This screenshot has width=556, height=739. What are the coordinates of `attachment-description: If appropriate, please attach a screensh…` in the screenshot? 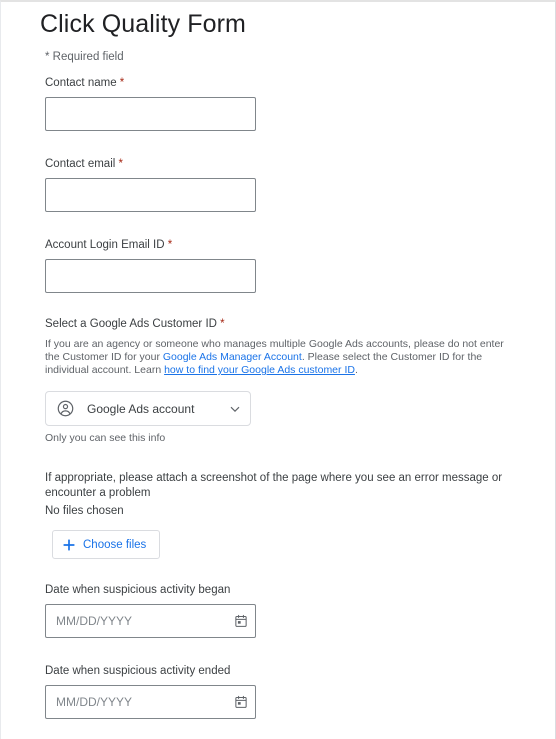 It's located at (274, 485).